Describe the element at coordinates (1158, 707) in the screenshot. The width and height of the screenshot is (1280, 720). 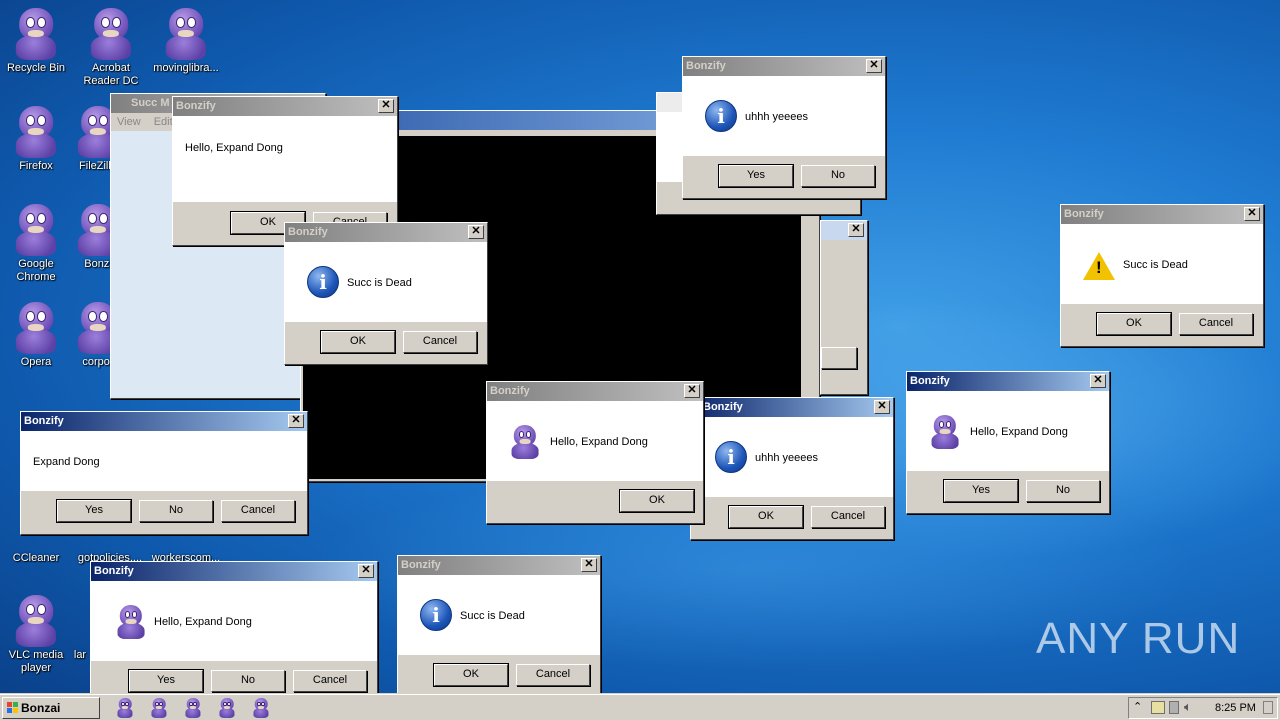
I see `network-icon` at that location.